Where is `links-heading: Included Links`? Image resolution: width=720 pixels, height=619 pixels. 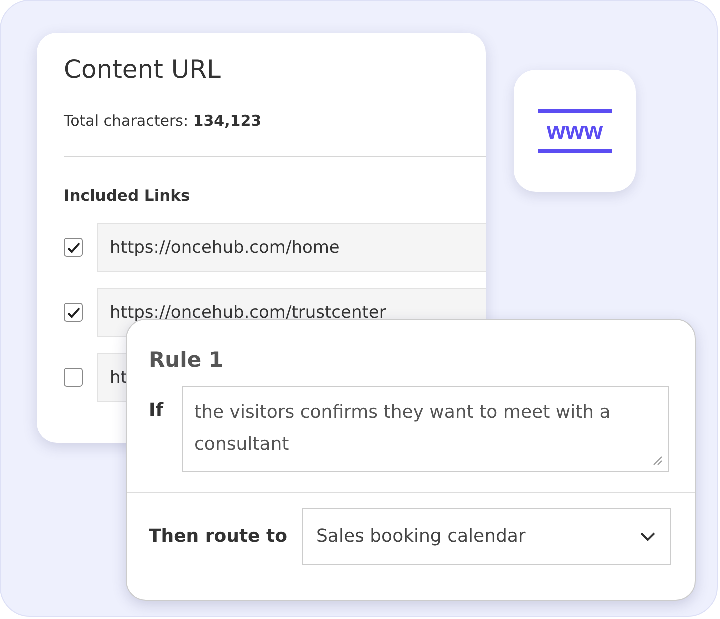
links-heading: Included Links is located at coordinates (128, 196).